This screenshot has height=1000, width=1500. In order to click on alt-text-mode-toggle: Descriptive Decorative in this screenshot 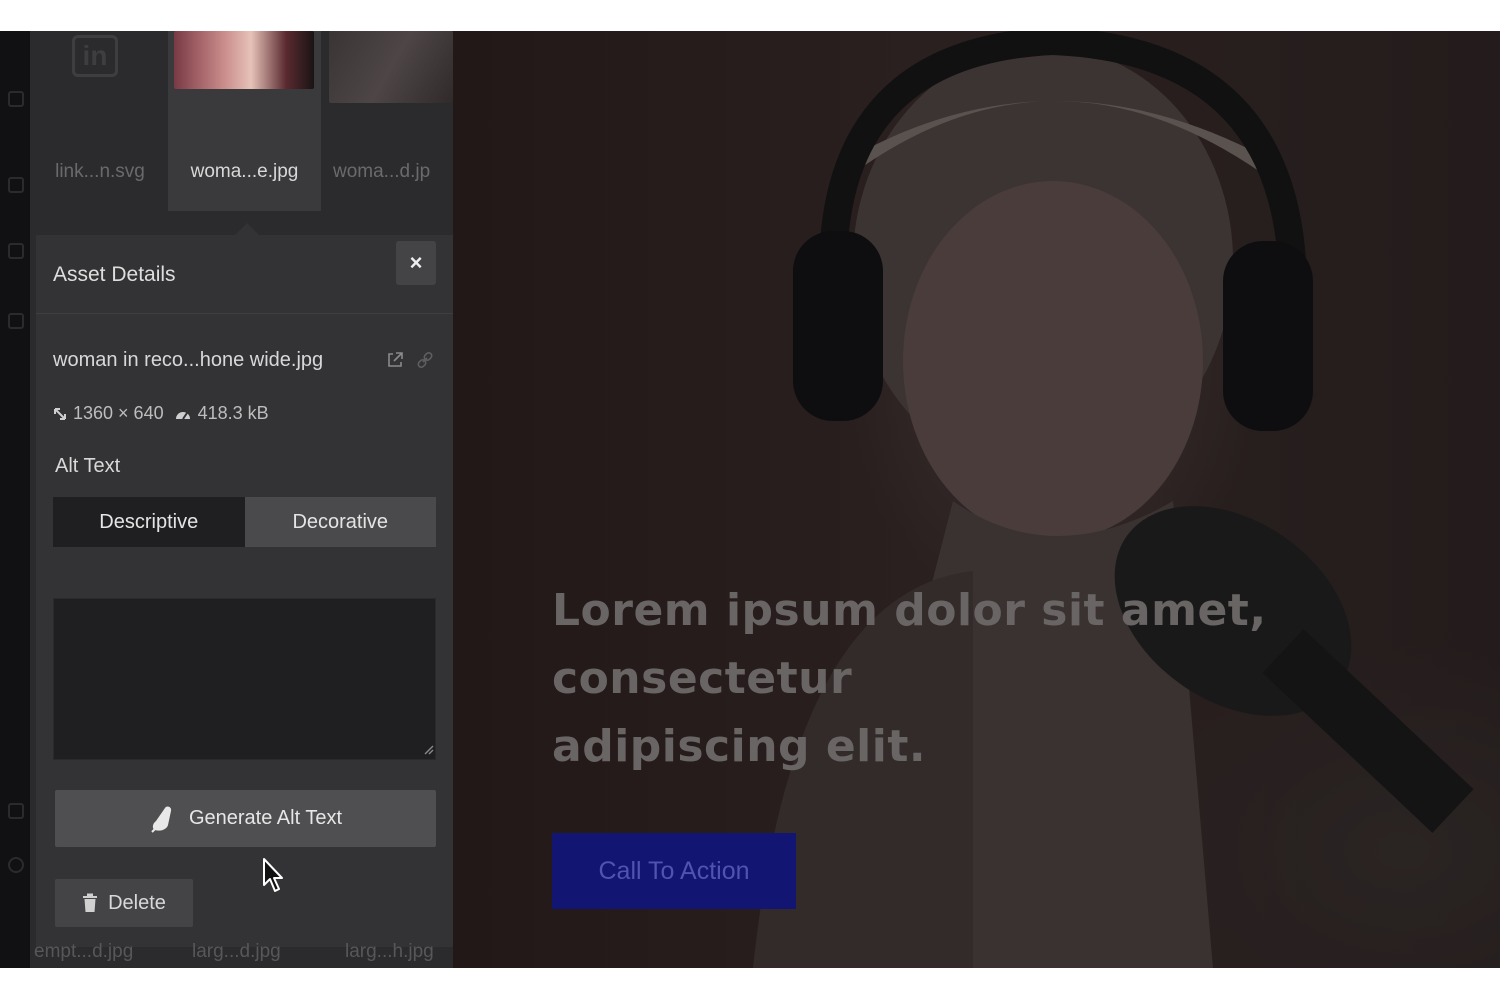, I will do `click(244, 522)`.